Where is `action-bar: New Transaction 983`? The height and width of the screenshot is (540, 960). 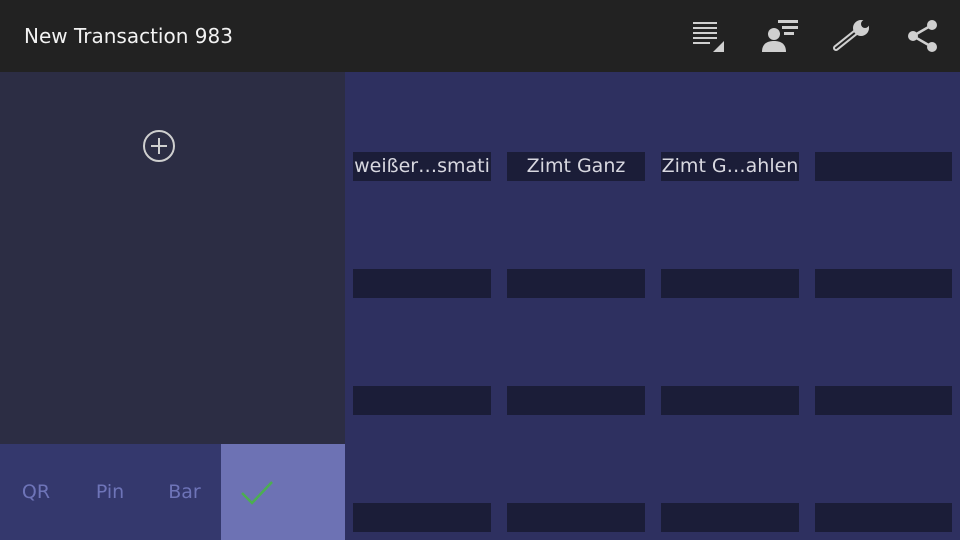 action-bar: New Transaction 983 is located at coordinates (480, 36).